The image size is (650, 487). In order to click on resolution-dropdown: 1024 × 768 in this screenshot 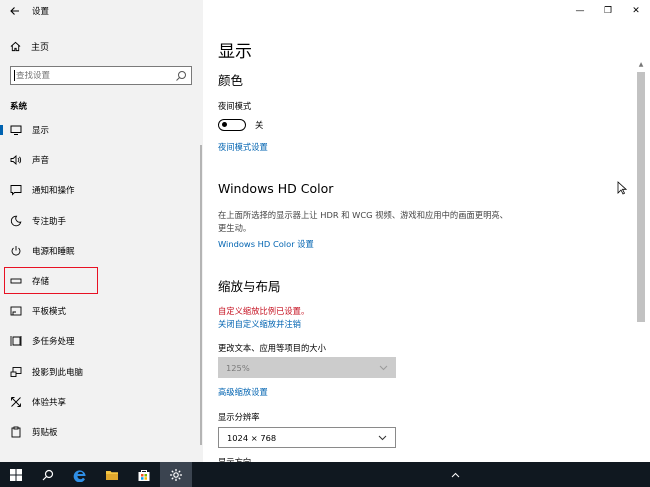, I will do `click(307, 437)`.